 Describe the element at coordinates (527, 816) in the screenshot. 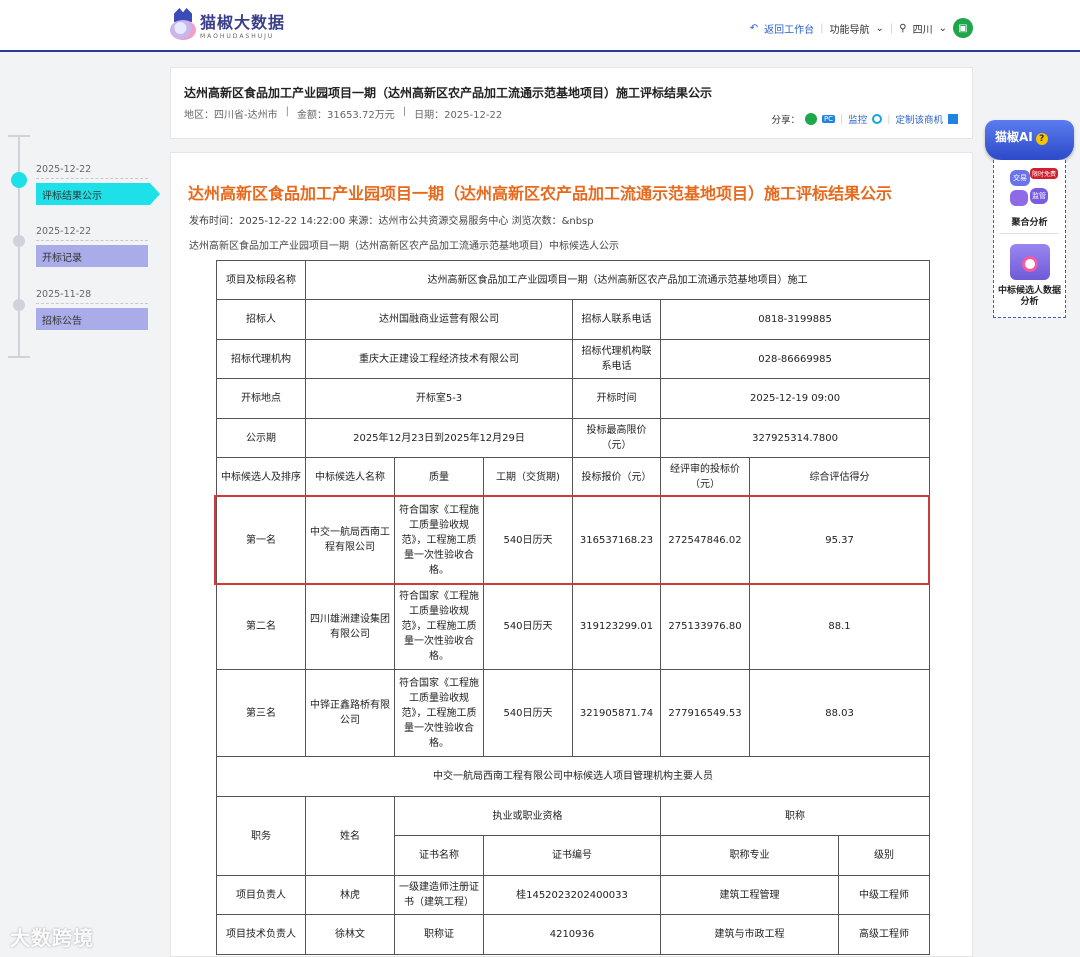

I see `column-header: 执业或职业资格` at that location.